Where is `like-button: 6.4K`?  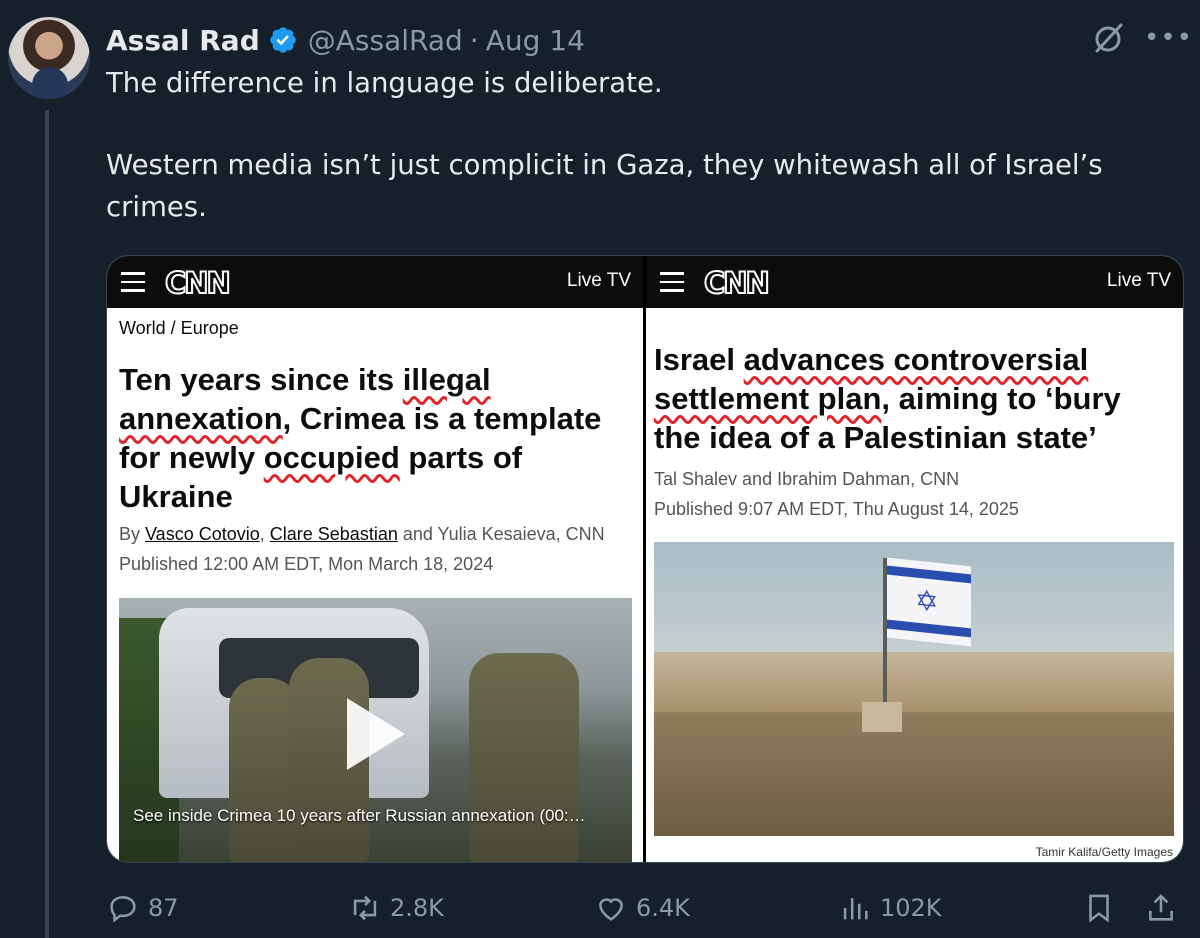
like-button: 6.4K is located at coordinates (642, 908).